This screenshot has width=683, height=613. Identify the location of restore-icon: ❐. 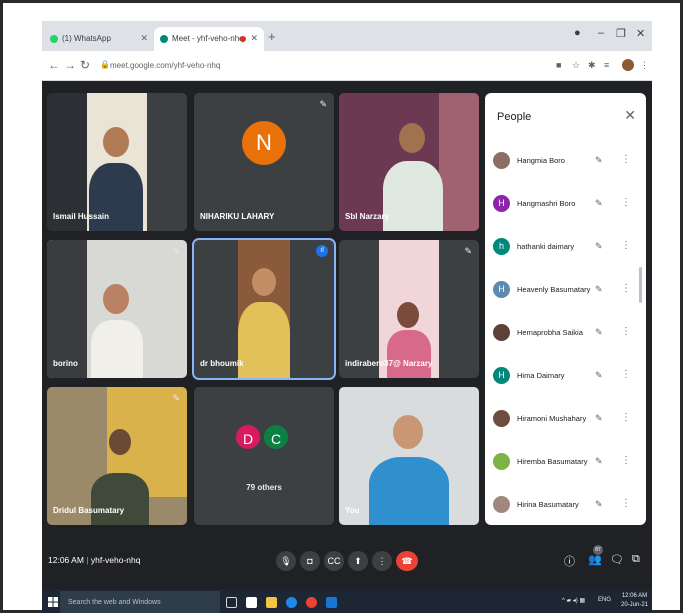
(621, 33).